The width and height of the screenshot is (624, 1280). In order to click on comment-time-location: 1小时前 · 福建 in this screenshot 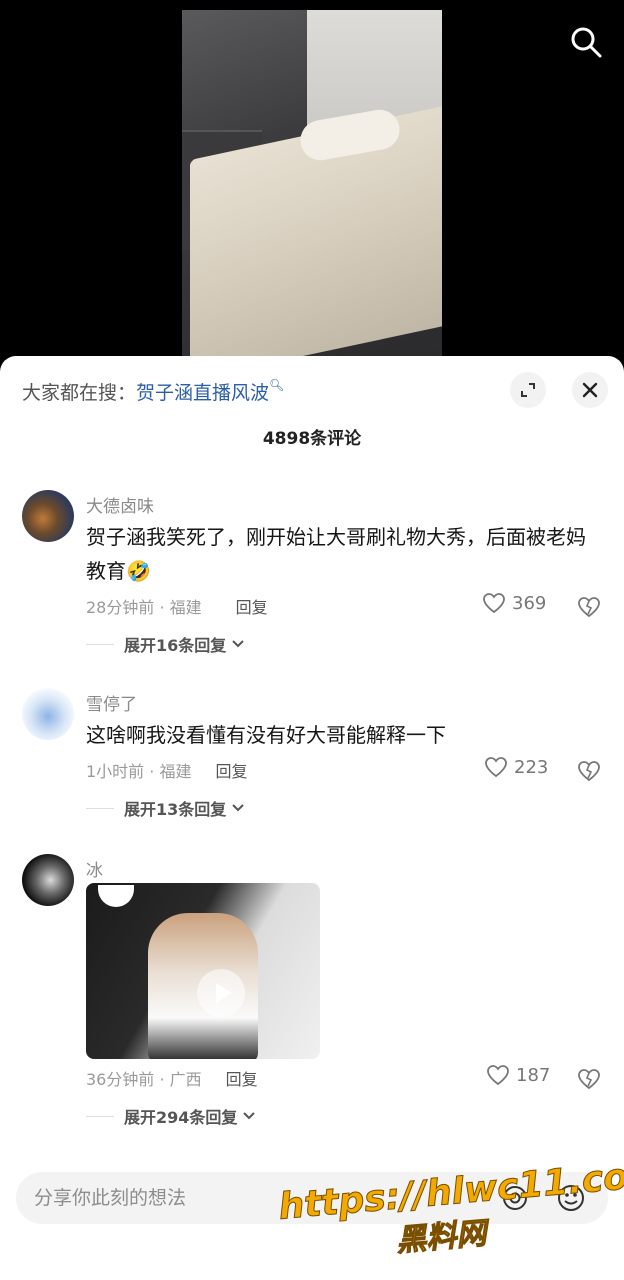, I will do `click(139, 771)`.